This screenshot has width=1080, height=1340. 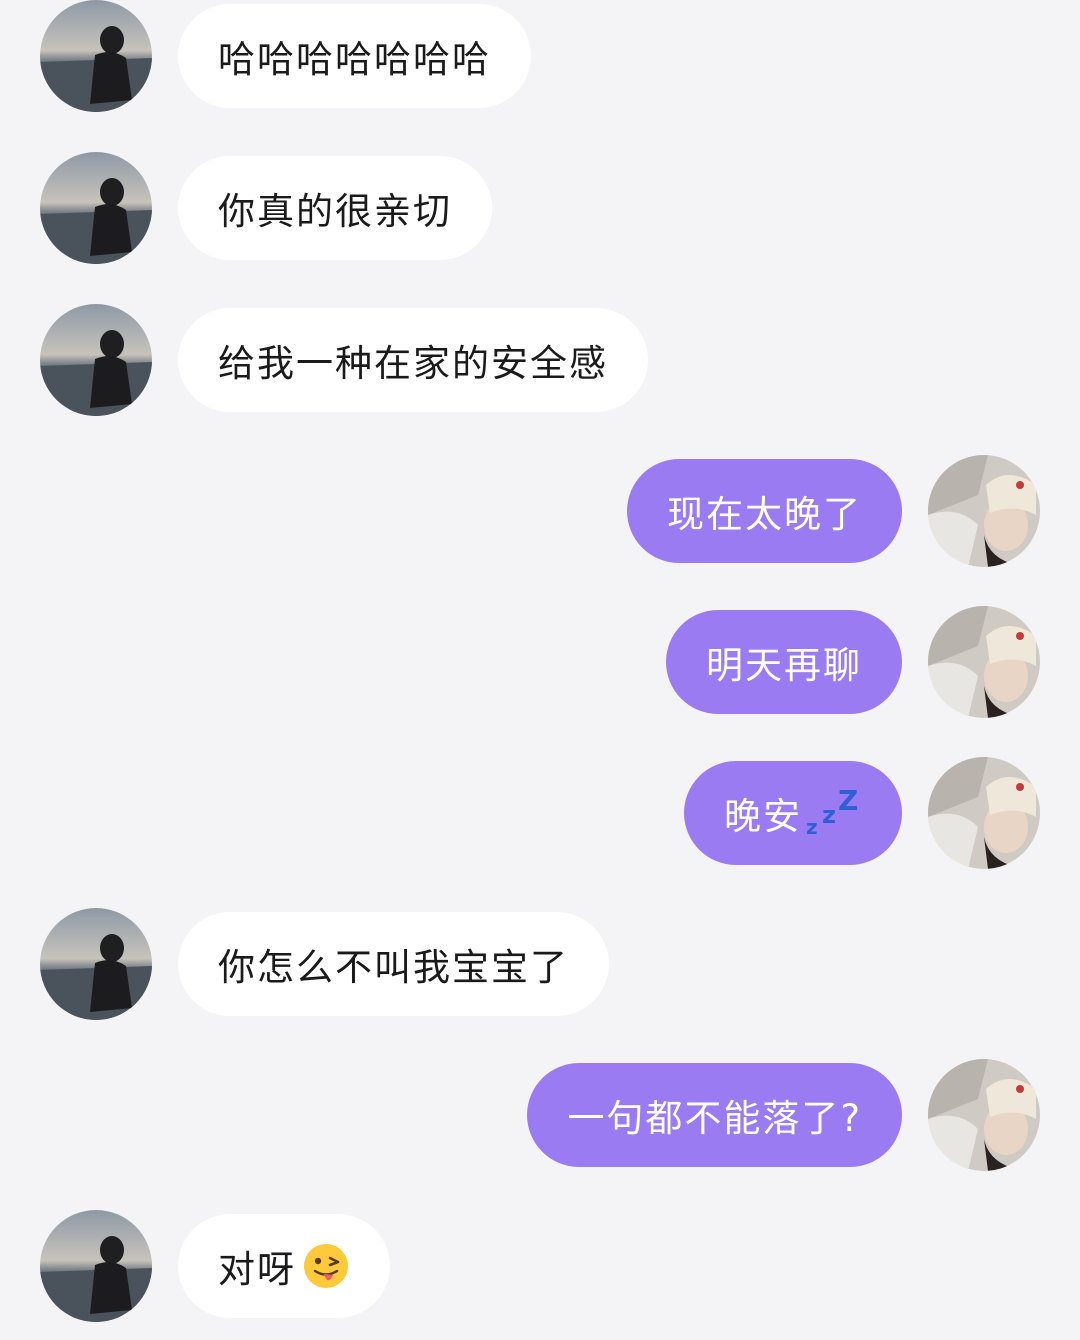 I want to click on message-bubble: 给我一种在家的安全感, so click(x=413, y=360).